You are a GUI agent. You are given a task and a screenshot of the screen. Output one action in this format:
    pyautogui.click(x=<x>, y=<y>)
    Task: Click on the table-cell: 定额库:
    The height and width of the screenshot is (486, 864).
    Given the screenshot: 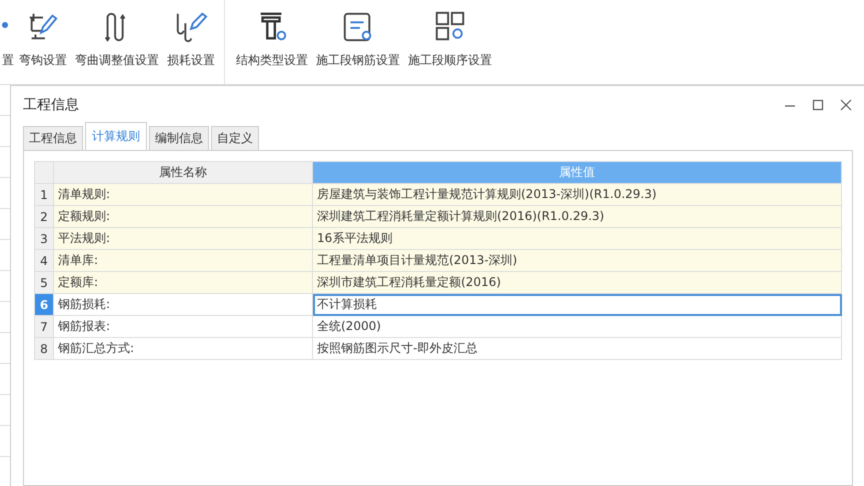 What is the action you would take?
    pyautogui.click(x=183, y=283)
    